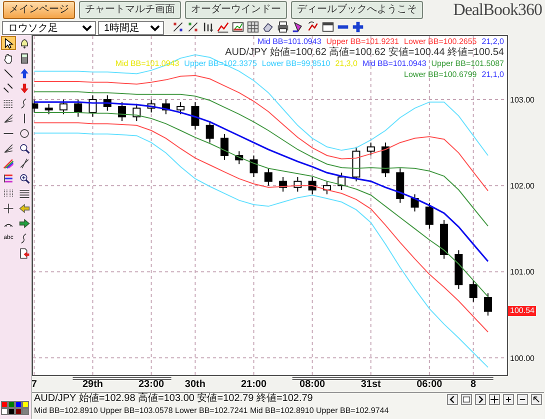  What do you see at coordinates (522, 358) in the screenshot?
I see `axis-label: 100.00` at bounding box center [522, 358].